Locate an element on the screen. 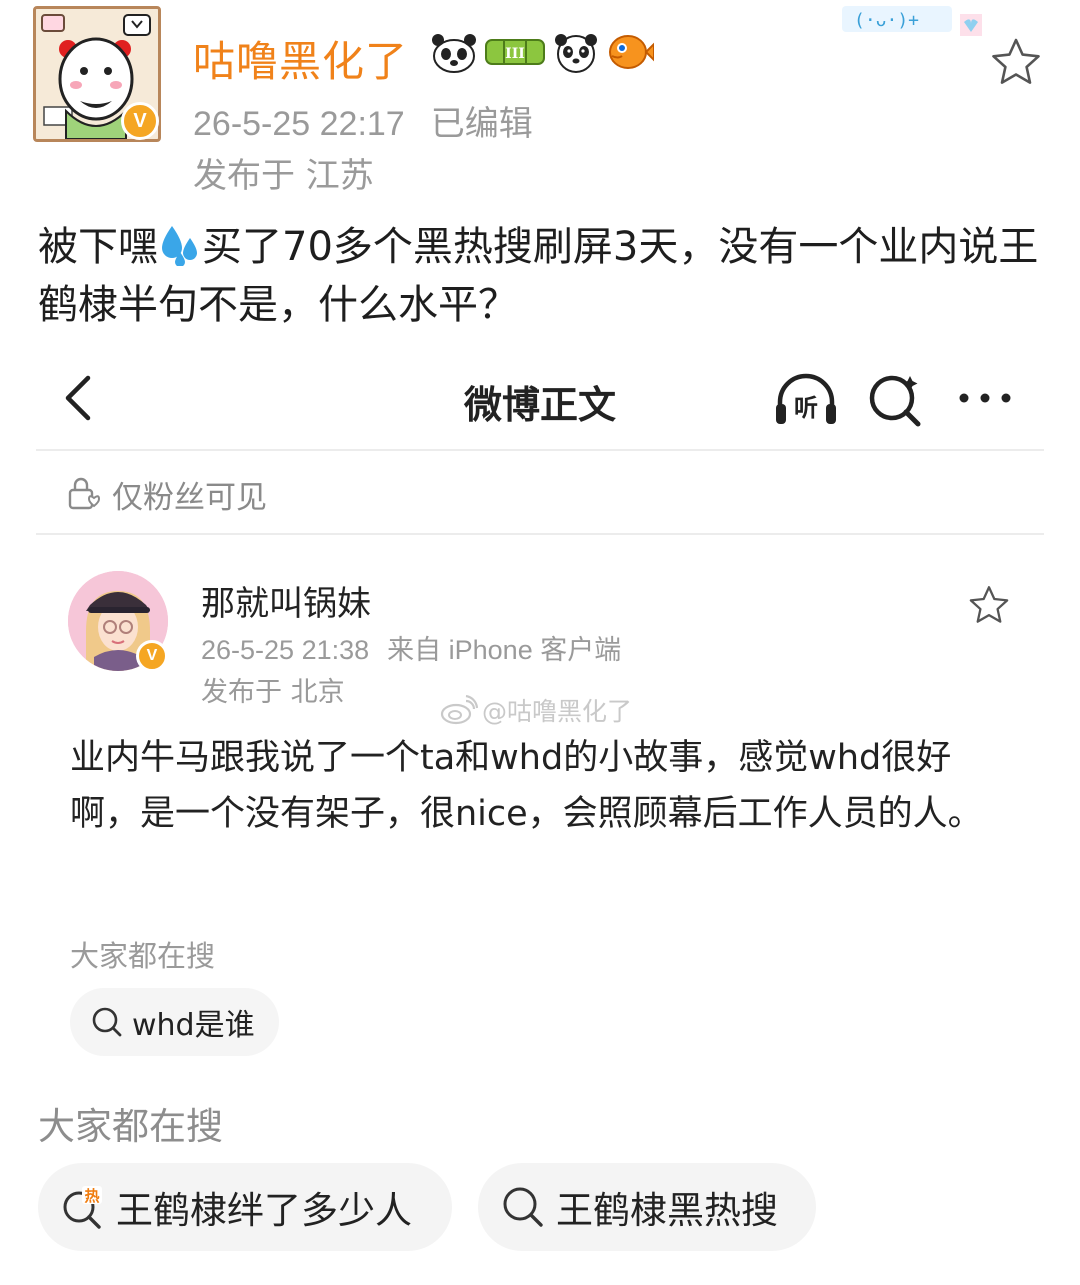 The image size is (1080, 1285). trending-label: 大家都在搜 is located at coordinates (130, 1126).